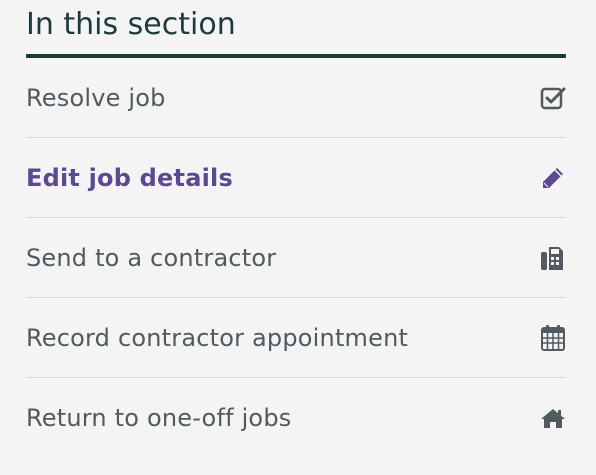  I want to click on calendar-icon, so click(553, 338).